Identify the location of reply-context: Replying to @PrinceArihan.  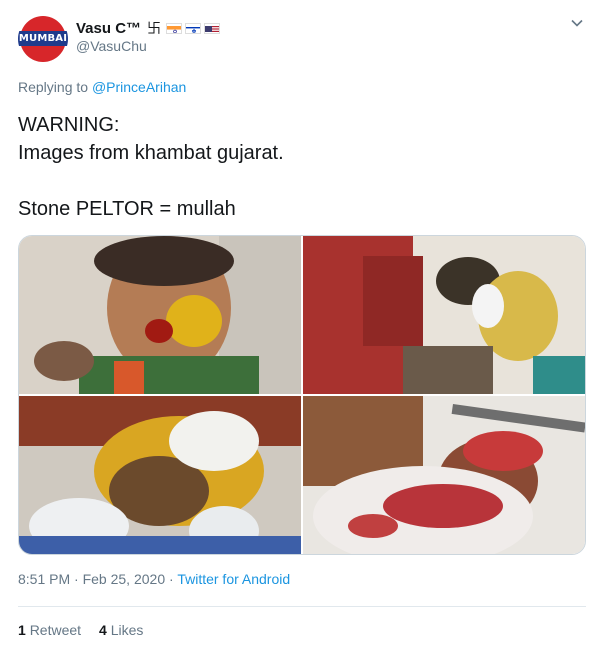
(102, 87).